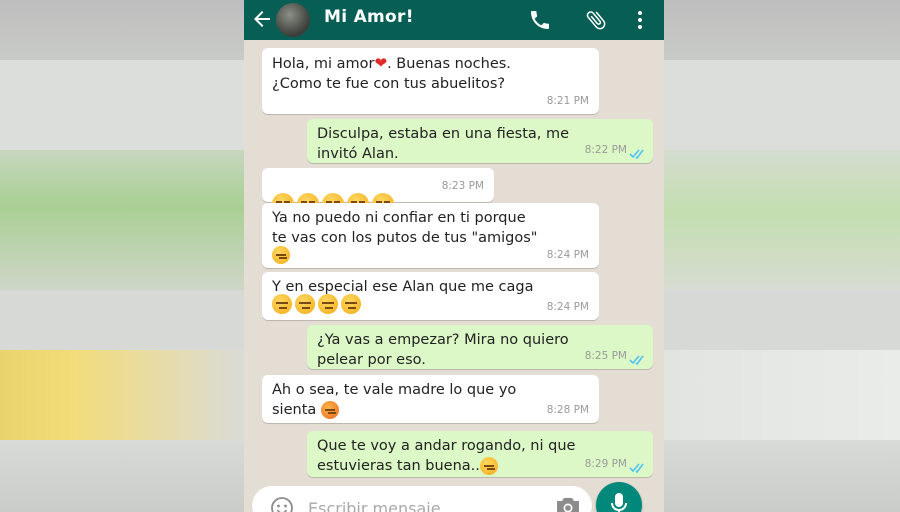 This screenshot has width=900, height=512. What do you see at coordinates (293, 20) in the screenshot?
I see `avatar` at bounding box center [293, 20].